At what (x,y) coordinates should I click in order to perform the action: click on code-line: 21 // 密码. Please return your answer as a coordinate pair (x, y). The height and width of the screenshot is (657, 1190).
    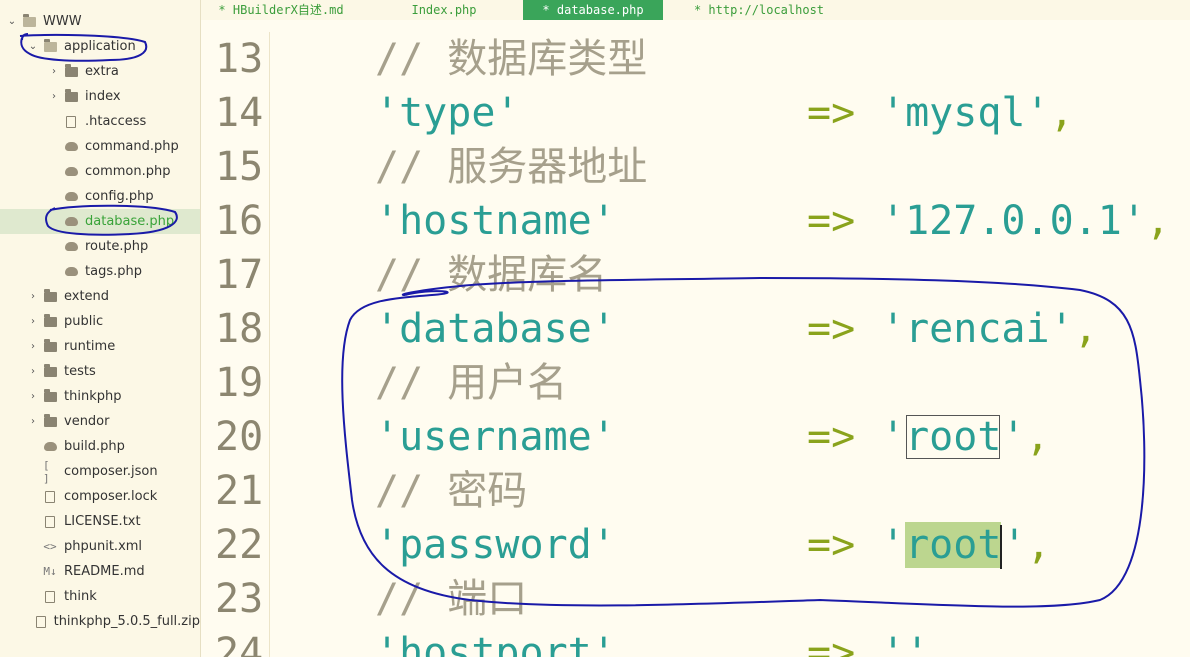
    Looking at the image, I should click on (695, 491).